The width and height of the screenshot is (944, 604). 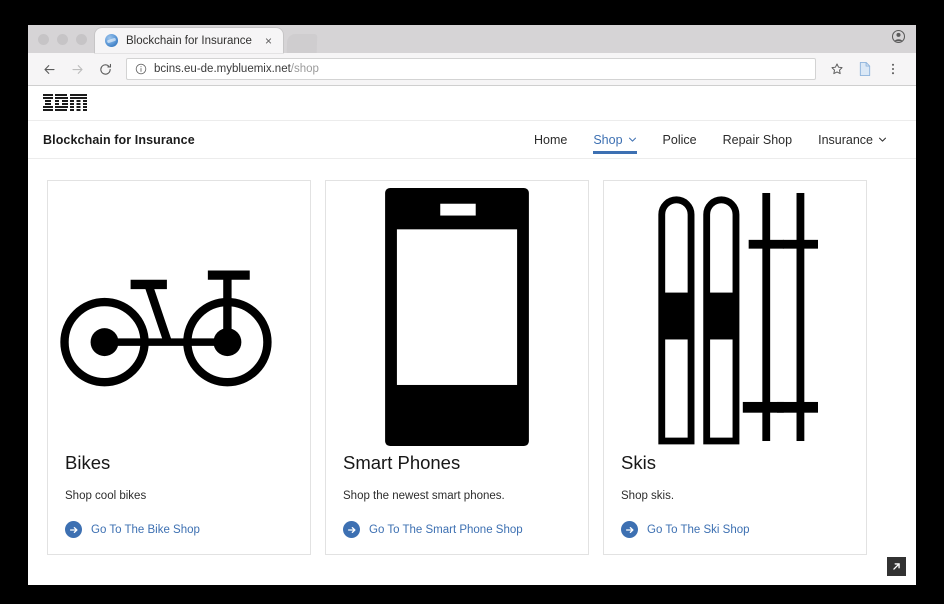 I want to click on url-path: /shop, so click(x=304, y=69).